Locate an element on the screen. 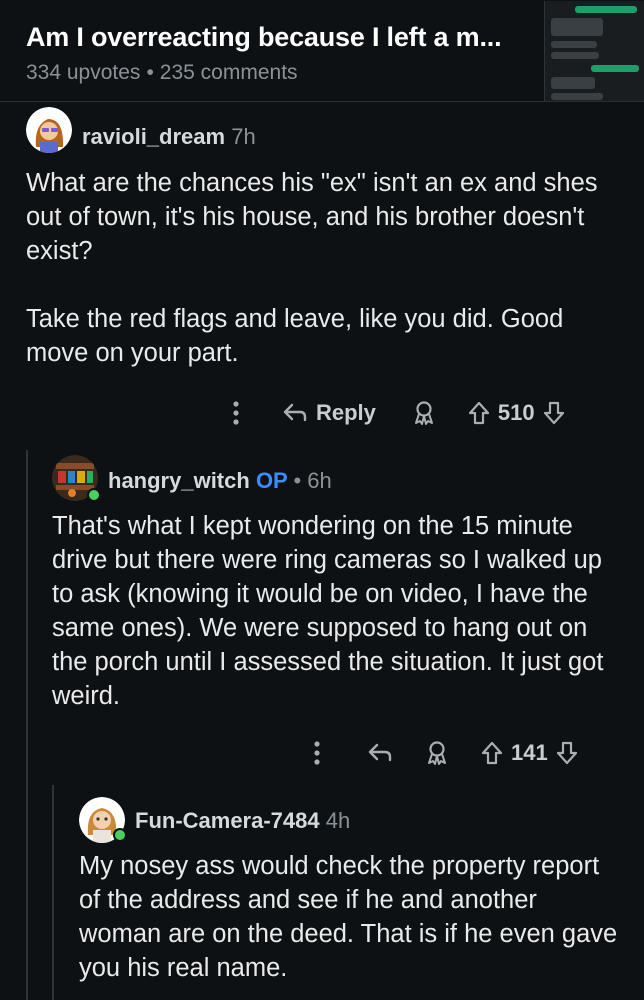 The width and height of the screenshot is (644, 1000). avatar is located at coordinates (49, 130).